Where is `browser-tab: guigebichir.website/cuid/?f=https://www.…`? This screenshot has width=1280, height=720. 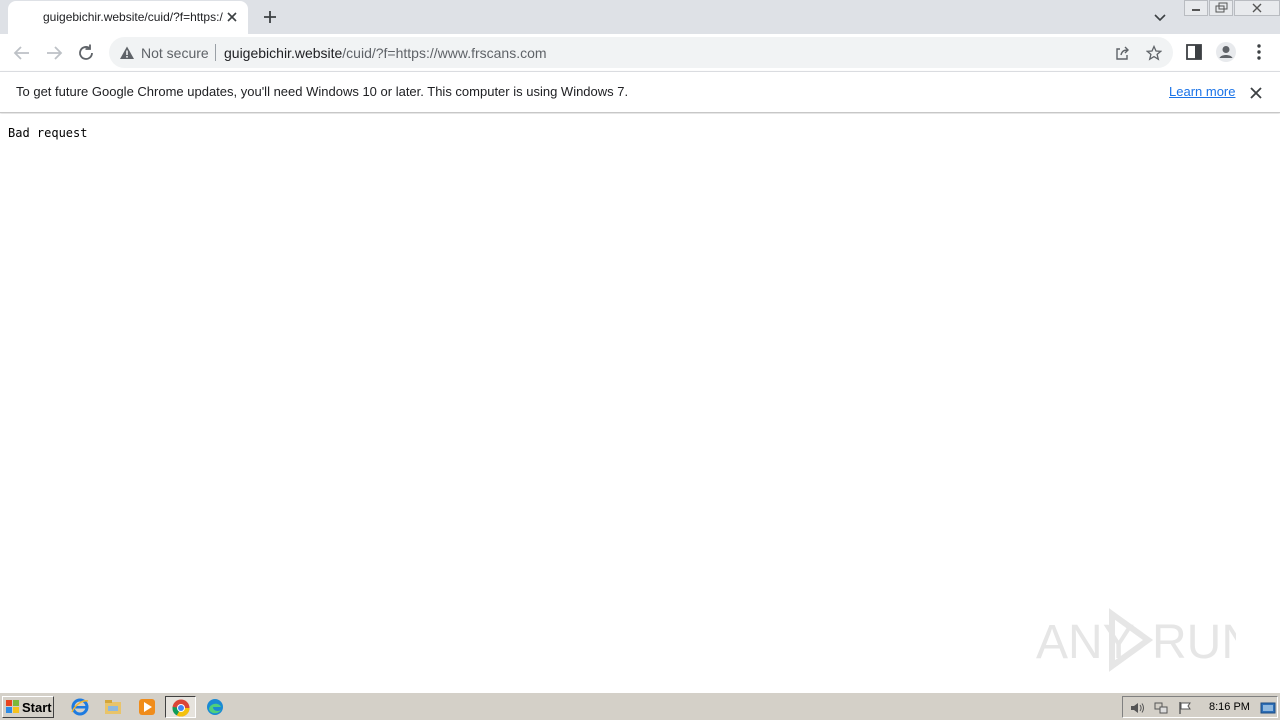 browser-tab: guigebichir.website/cuid/?f=https://www.… is located at coordinates (128, 17).